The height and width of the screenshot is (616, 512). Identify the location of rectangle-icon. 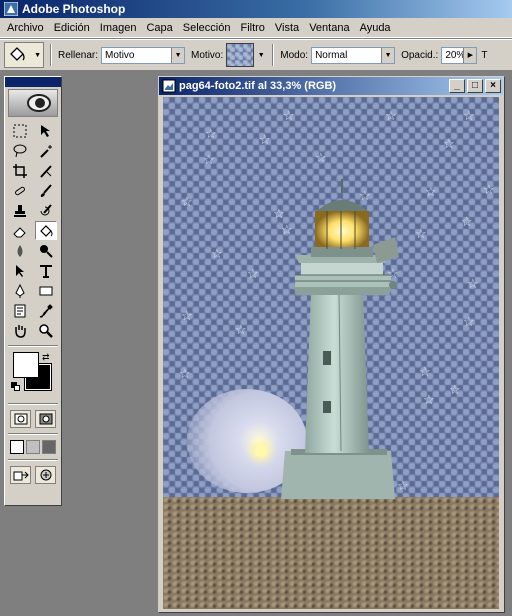
(46, 290).